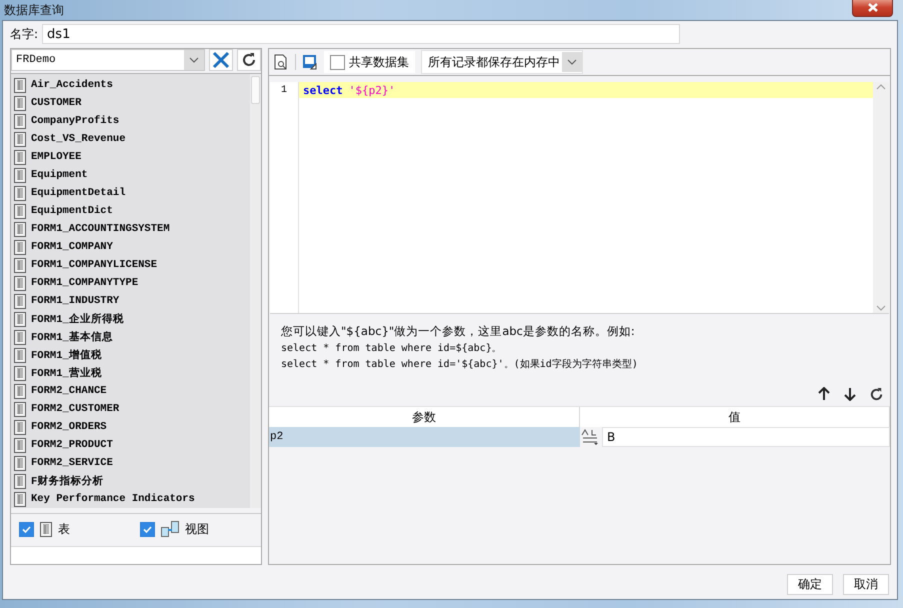 This screenshot has width=903, height=608. I want to click on table-item: Equipment, so click(130, 175).